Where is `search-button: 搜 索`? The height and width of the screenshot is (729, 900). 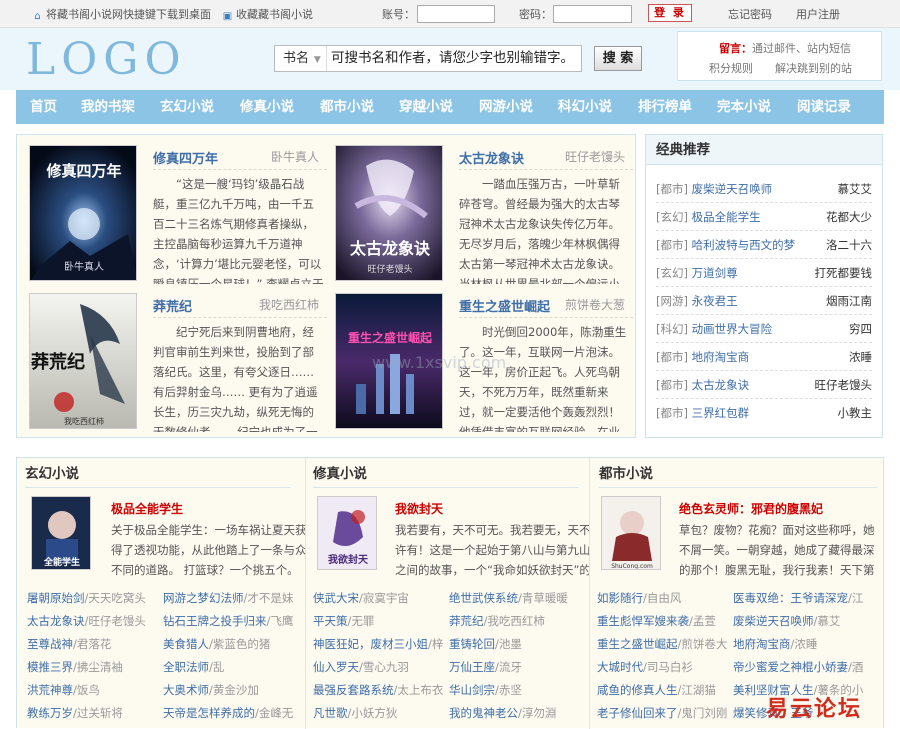
search-button: 搜 索 is located at coordinates (618, 58).